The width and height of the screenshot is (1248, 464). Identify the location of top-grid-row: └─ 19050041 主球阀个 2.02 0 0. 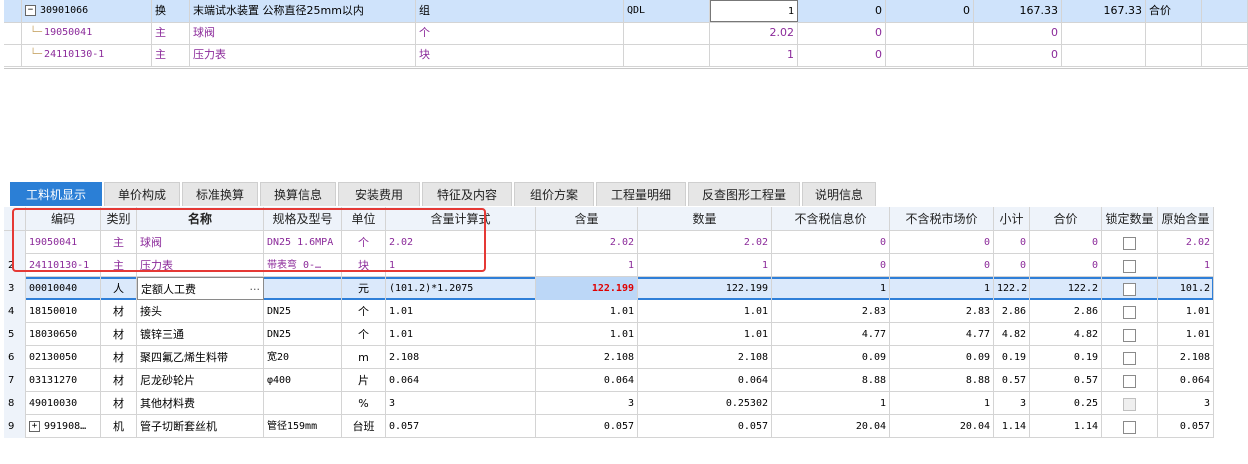
(626, 33).